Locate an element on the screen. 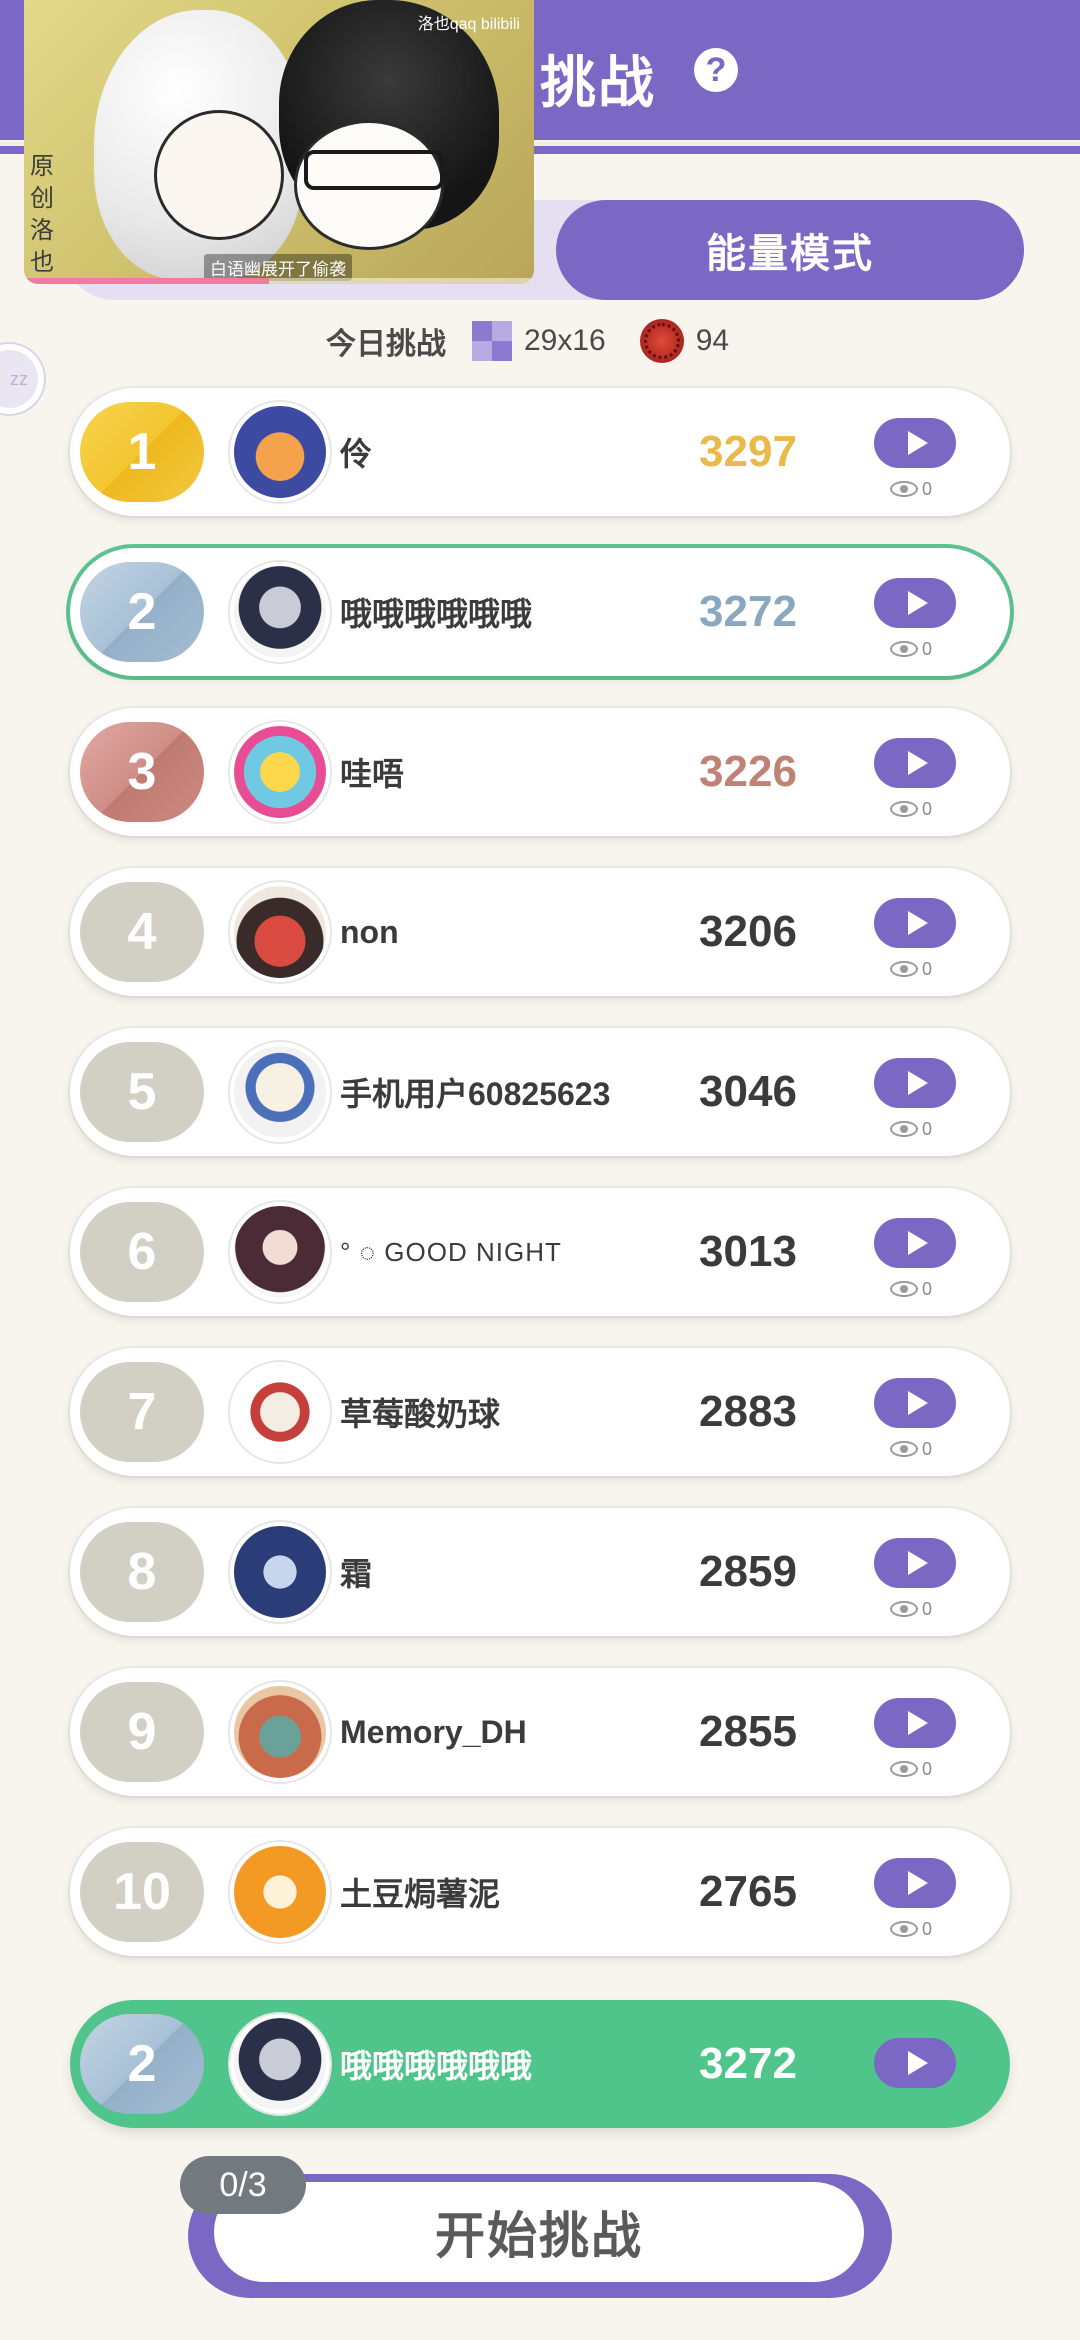 Image resolution: width=1080 pixels, height=2340 pixels. player-name: 霜 is located at coordinates (356, 1574).